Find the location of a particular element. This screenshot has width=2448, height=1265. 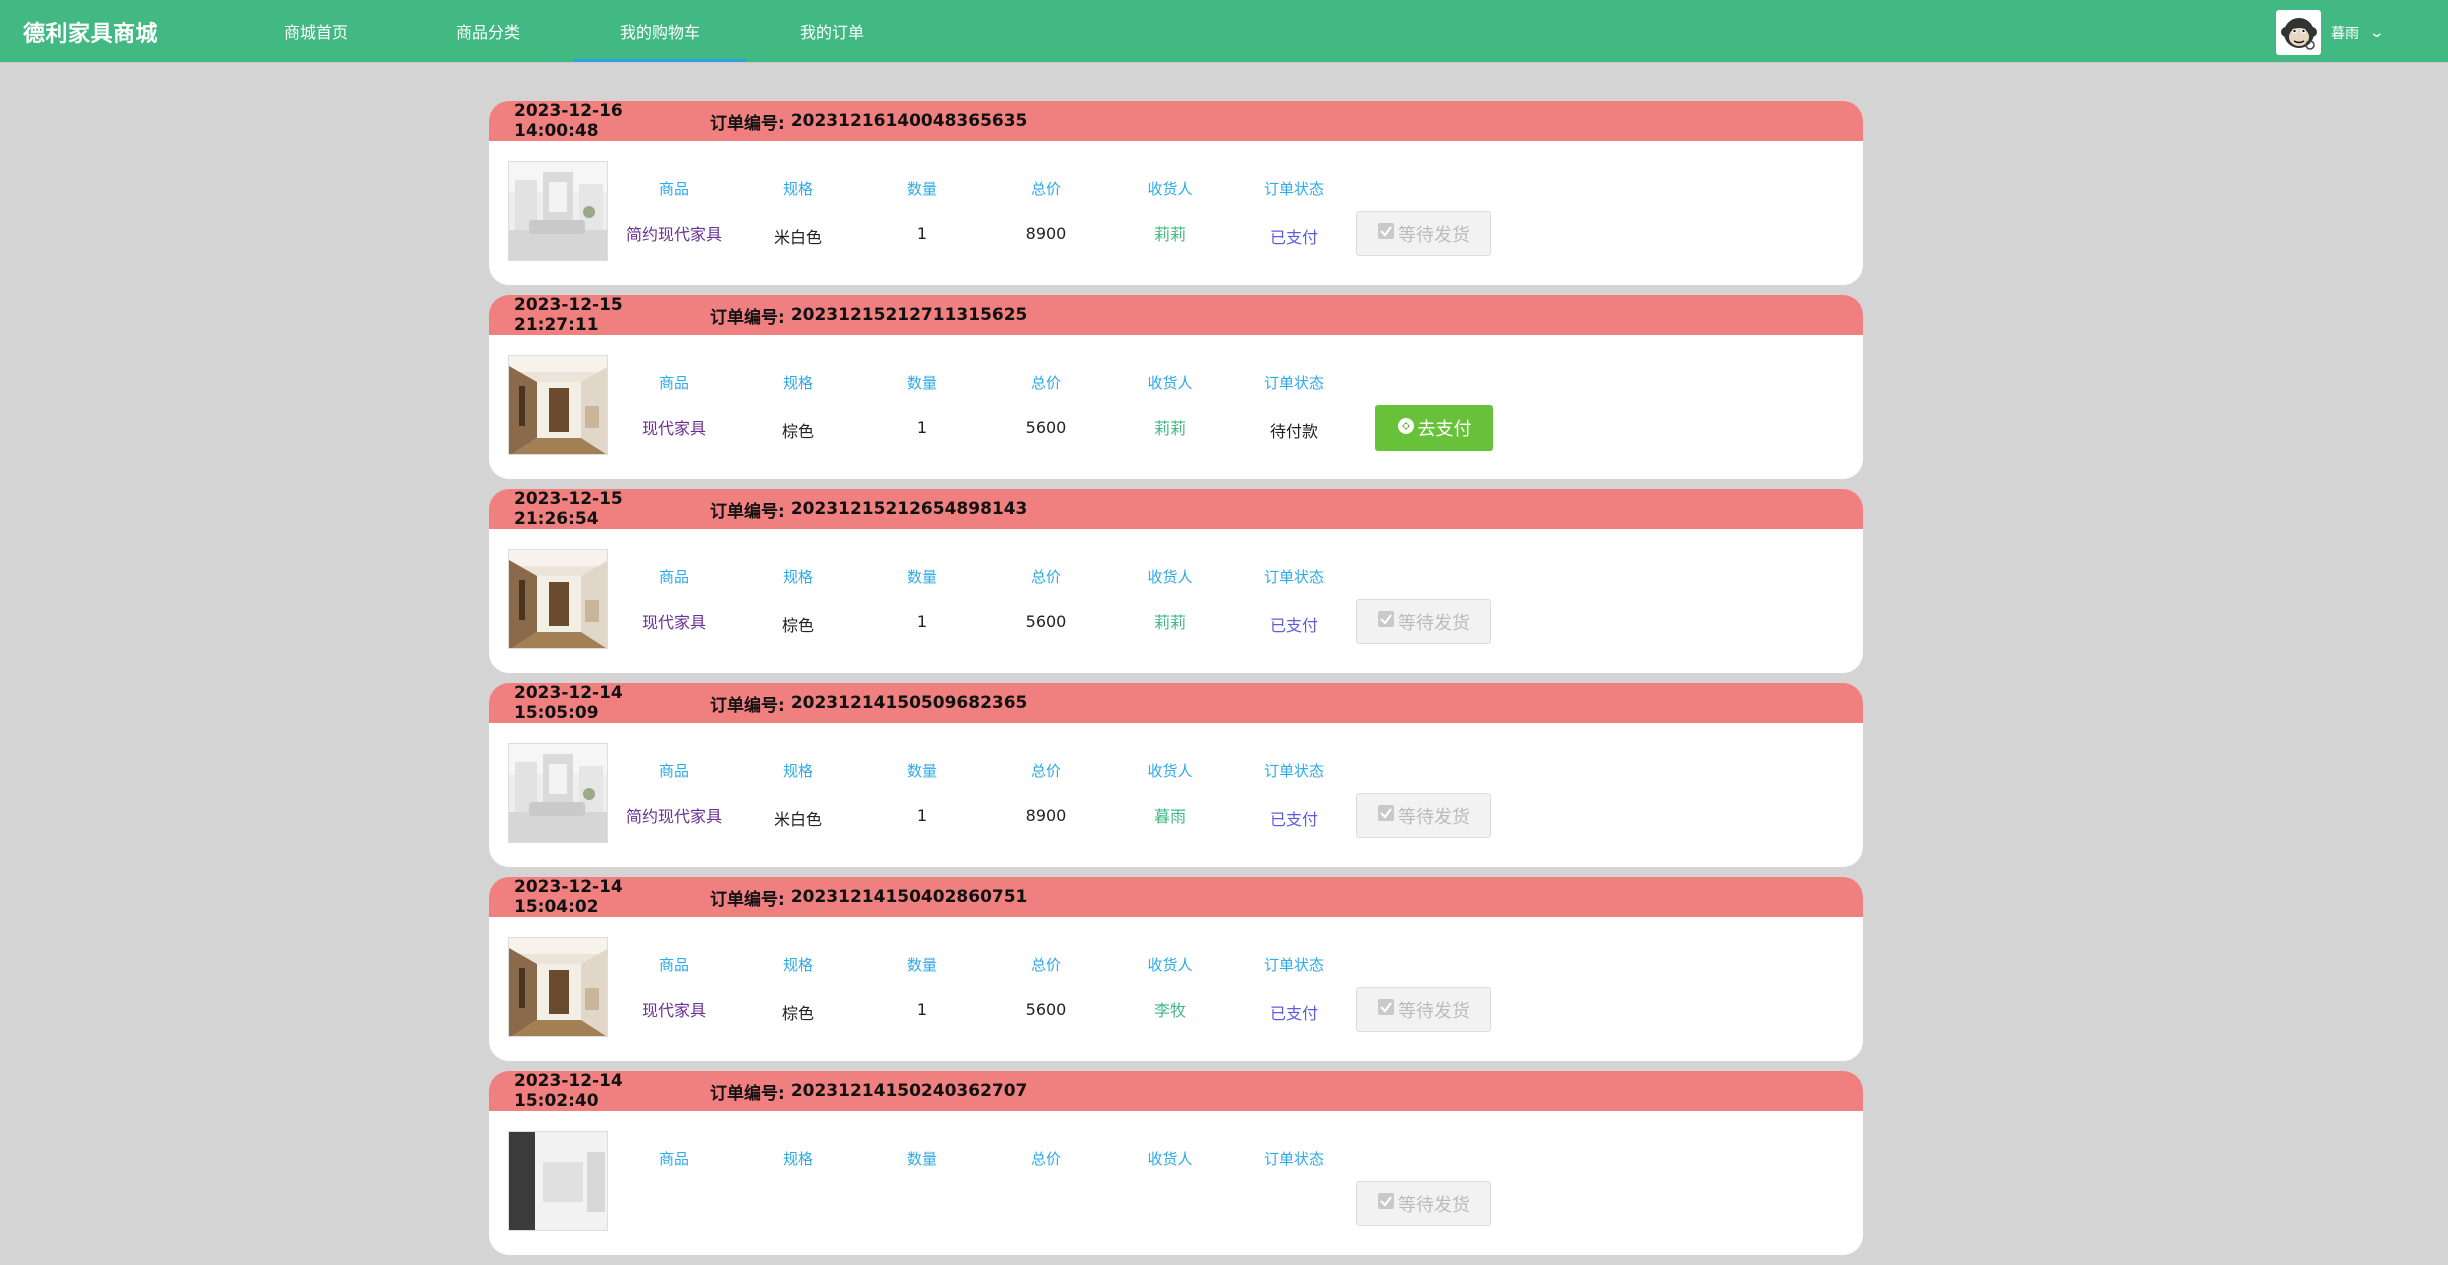

col-status: 订单状态 is located at coordinates (1294, 1183).